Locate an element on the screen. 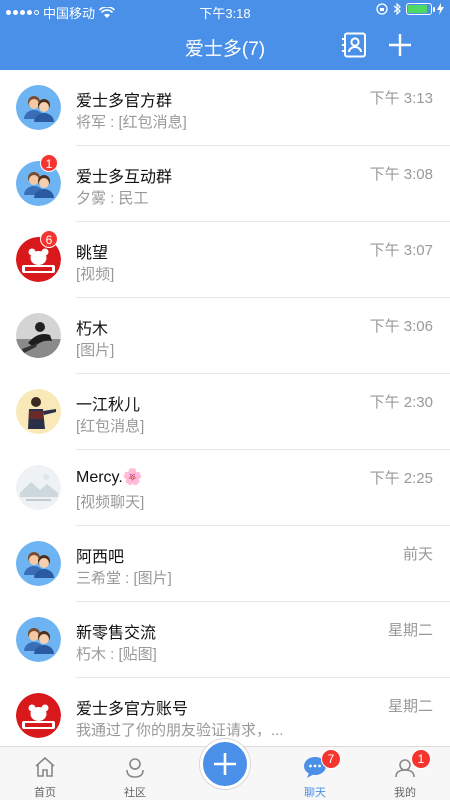 The height and width of the screenshot is (800, 450). chat-item: 新零售交流 星期二 朽木 : [贴图] is located at coordinates (225, 640).